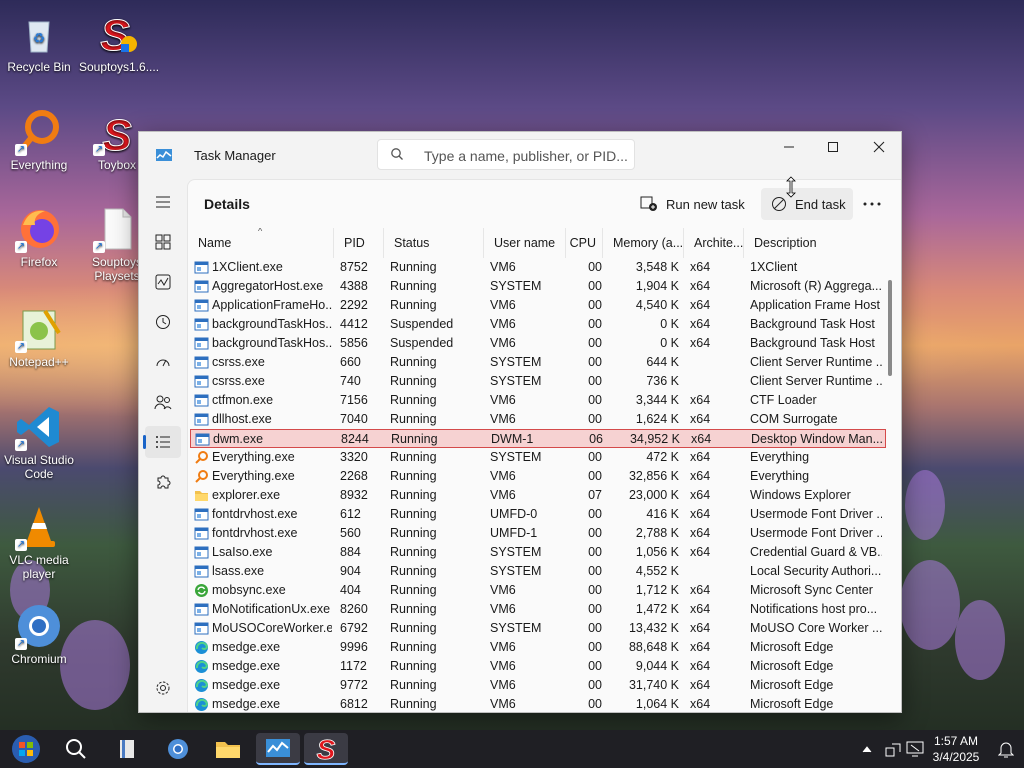  I want to click on taskbar-search-button, so click(76, 749).